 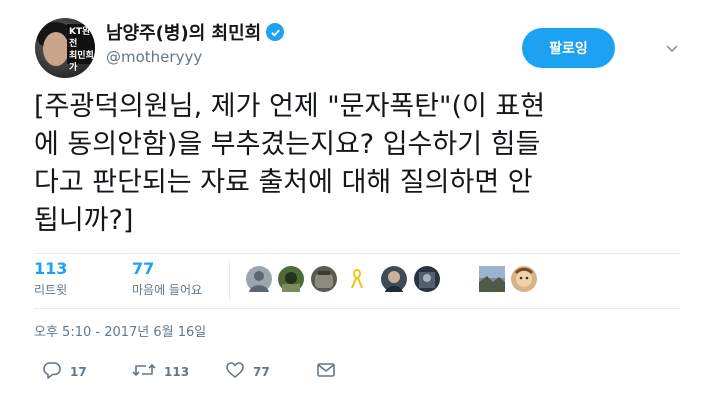 I want to click on avatar-sign: KT완전 최민희가, so click(x=81, y=48).